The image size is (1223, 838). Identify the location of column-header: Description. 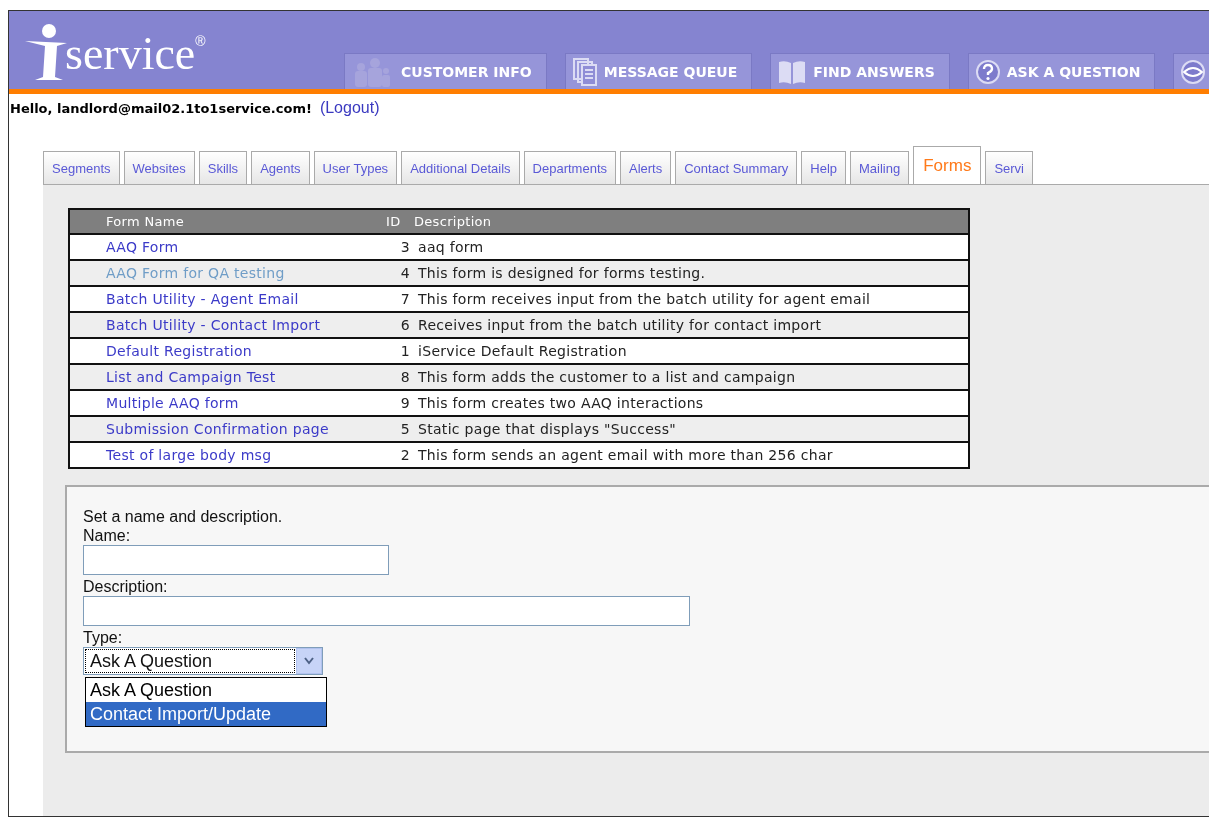
(452, 221).